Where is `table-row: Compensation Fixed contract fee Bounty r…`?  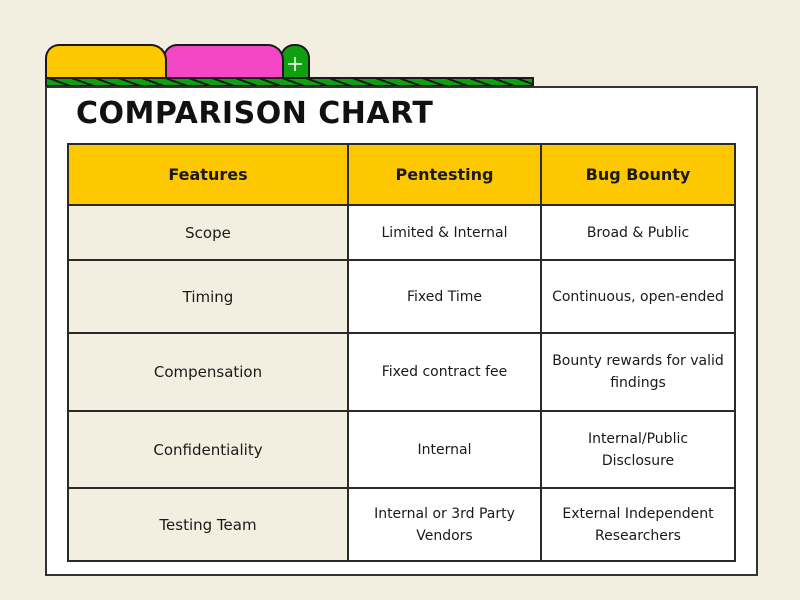 table-row: Compensation Fixed contract fee Bounty r… is located at coordinates (401, 372).